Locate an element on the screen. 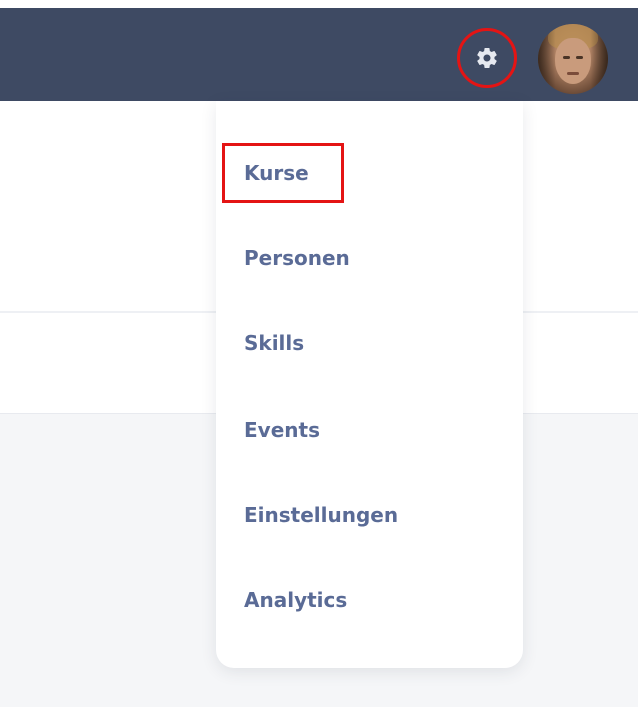 The image size is (638, 707). gear-icon is located at coordinates (487, 58).